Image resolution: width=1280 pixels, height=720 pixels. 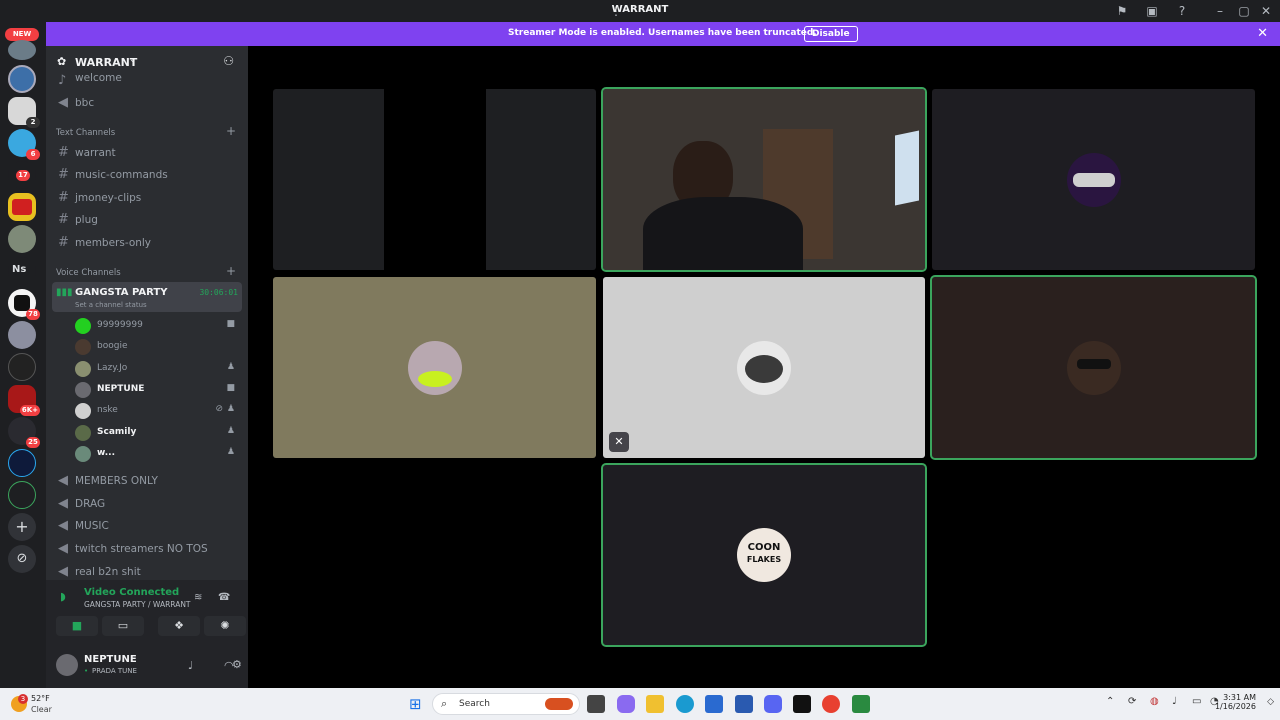 What do you see at coordinates (159, 389) in the screenshot?
I see `voice-user-row: NEPTUNE ■` at bounding box center [159, 389].